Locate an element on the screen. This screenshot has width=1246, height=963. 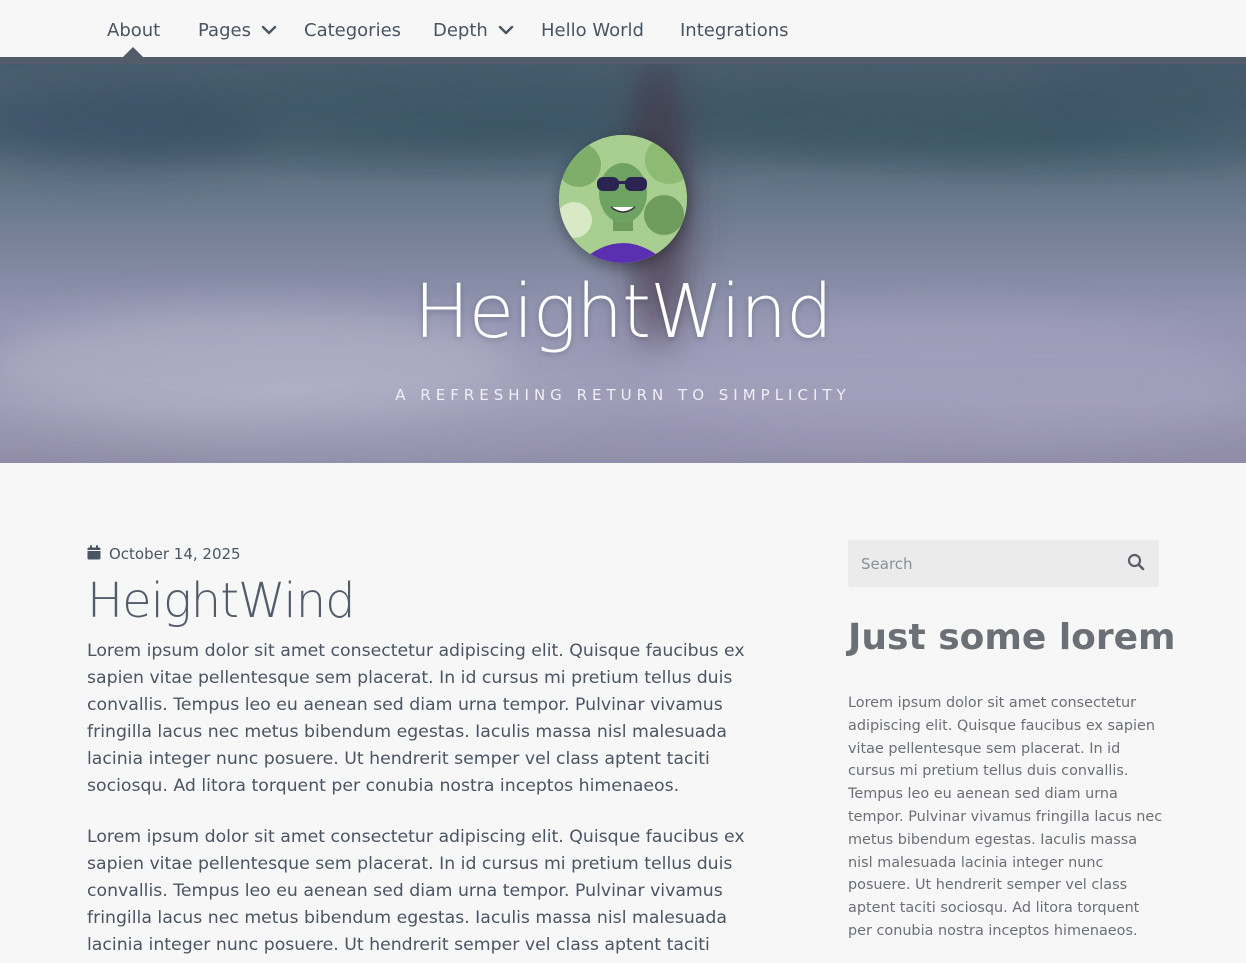
nav-item-integrations: Integrations is located at coordinates (734, 30).